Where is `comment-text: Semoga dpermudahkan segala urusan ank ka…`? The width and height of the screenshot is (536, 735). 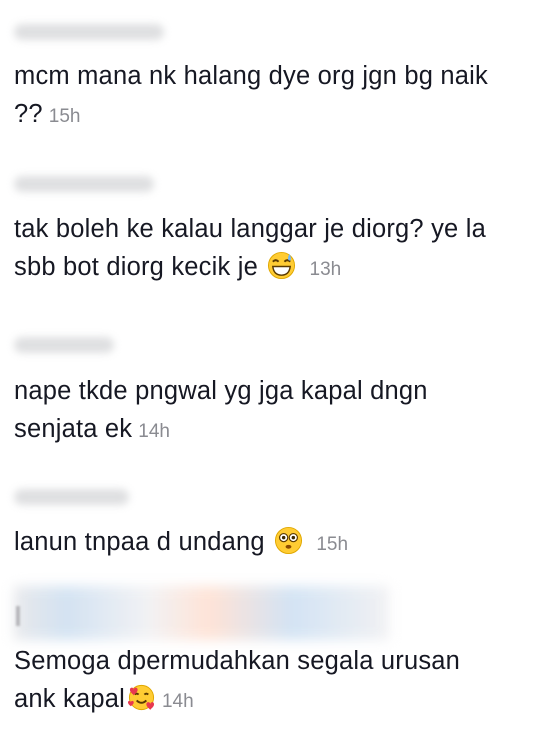 comment-text: Semoga dpermudahkan segala urusan ank ka… is located at coordinates (237, 680).